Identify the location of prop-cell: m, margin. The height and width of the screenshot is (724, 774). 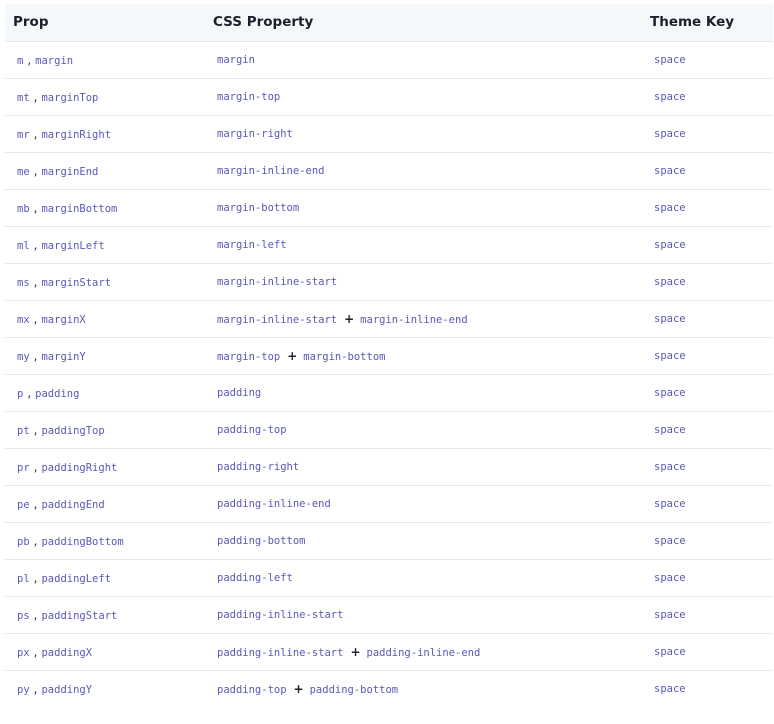
(105, 60).